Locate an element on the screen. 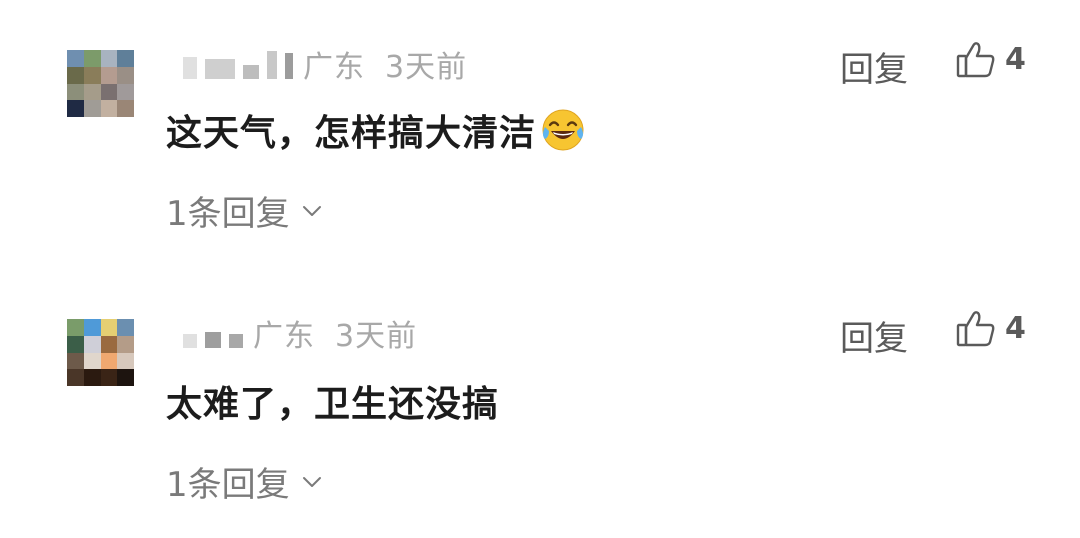  comment-text: 太难了，卫生还没搞 is located at coordinates (332, 401).